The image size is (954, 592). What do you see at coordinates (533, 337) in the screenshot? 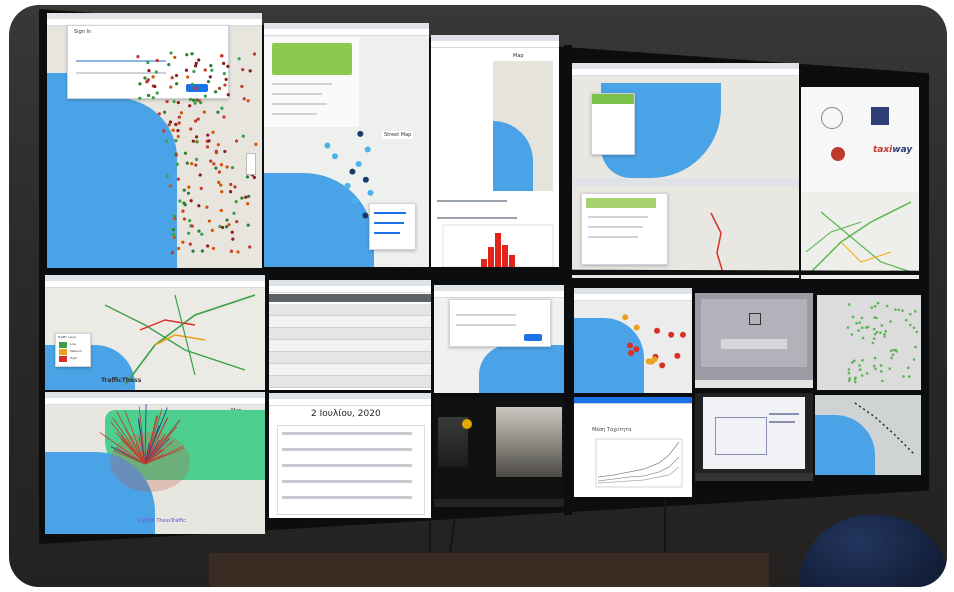
I see `sign-in-button` at bounding box center [533, 337].